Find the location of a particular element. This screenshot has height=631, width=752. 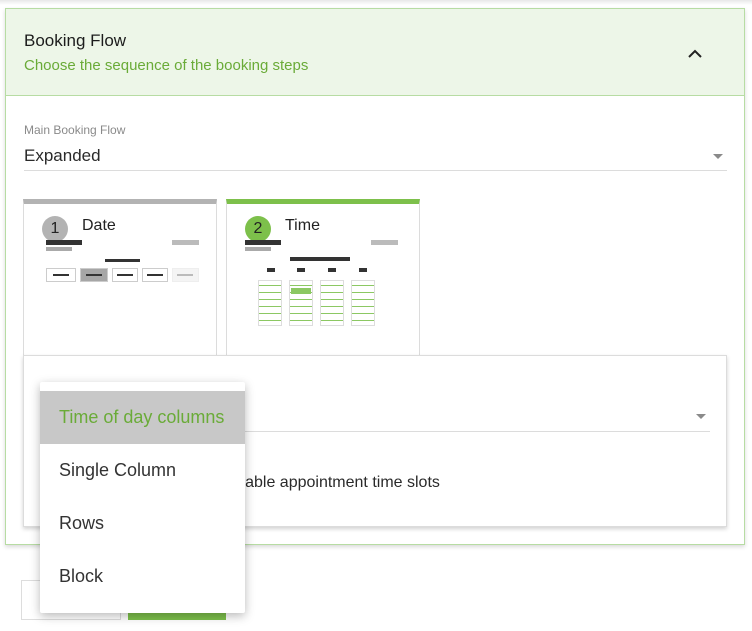

page-top-edge is located at coordinates (376, 2).